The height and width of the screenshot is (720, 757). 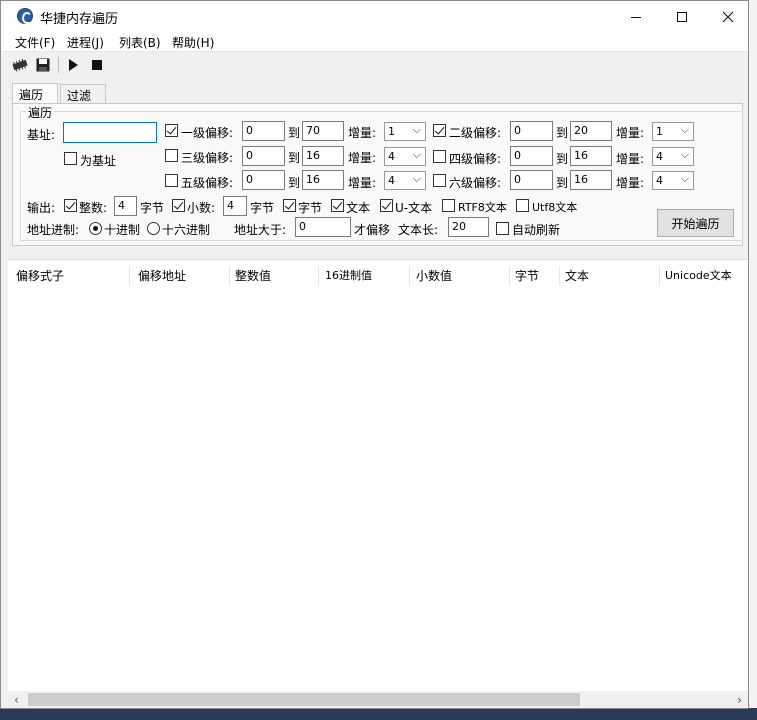 I want to click on app-icon, so click(x=25, y=16).